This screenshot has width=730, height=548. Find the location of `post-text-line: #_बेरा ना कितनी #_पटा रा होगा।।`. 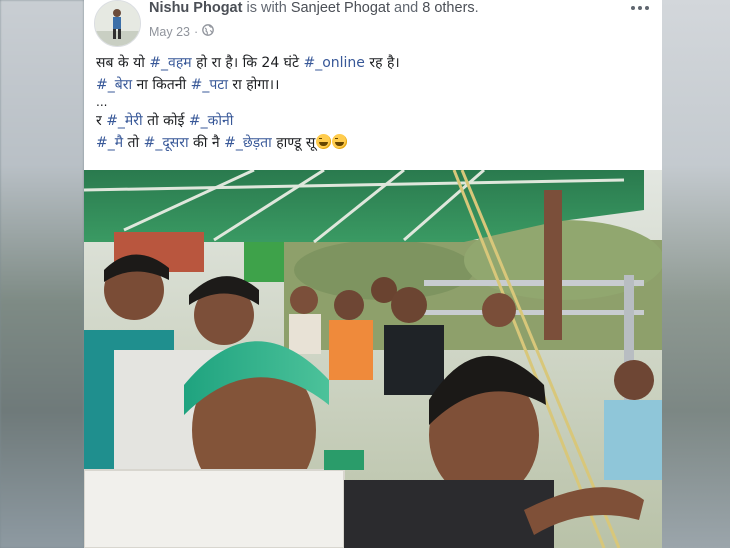

post-text-line: #_बेरा ना कितनी #_पटा रा होगा।। is located at coordinates (374, 85).